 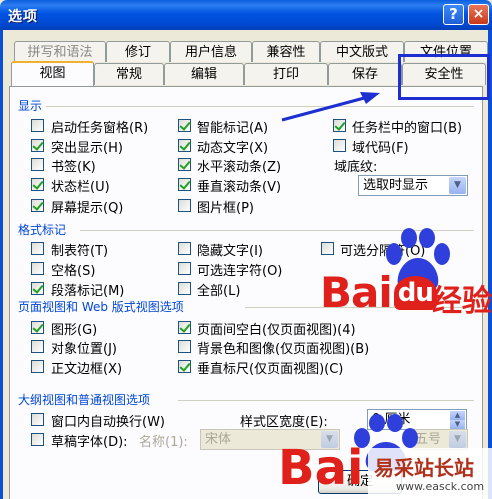 What do you see at coordinates (284, 422) in the screenshot?
I see `style-area-width-label: 样式区宽度(E):` at bounding box center [284, 422].